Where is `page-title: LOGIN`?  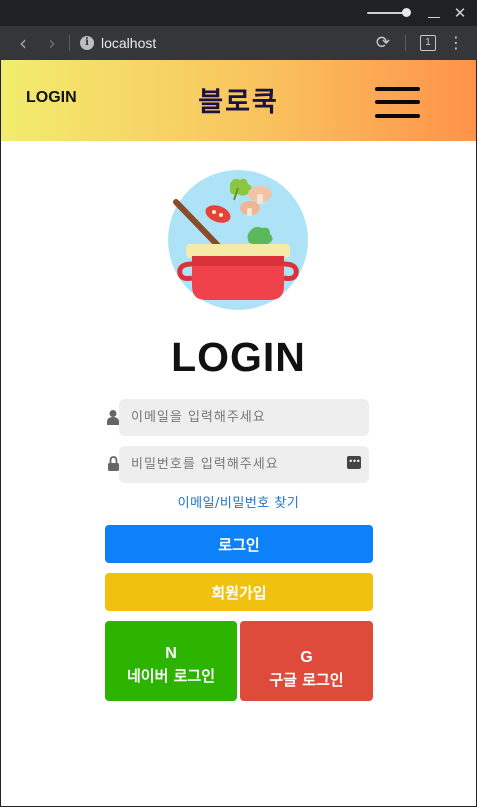 page-title: LOGIN is located at coordinates (238, 357).